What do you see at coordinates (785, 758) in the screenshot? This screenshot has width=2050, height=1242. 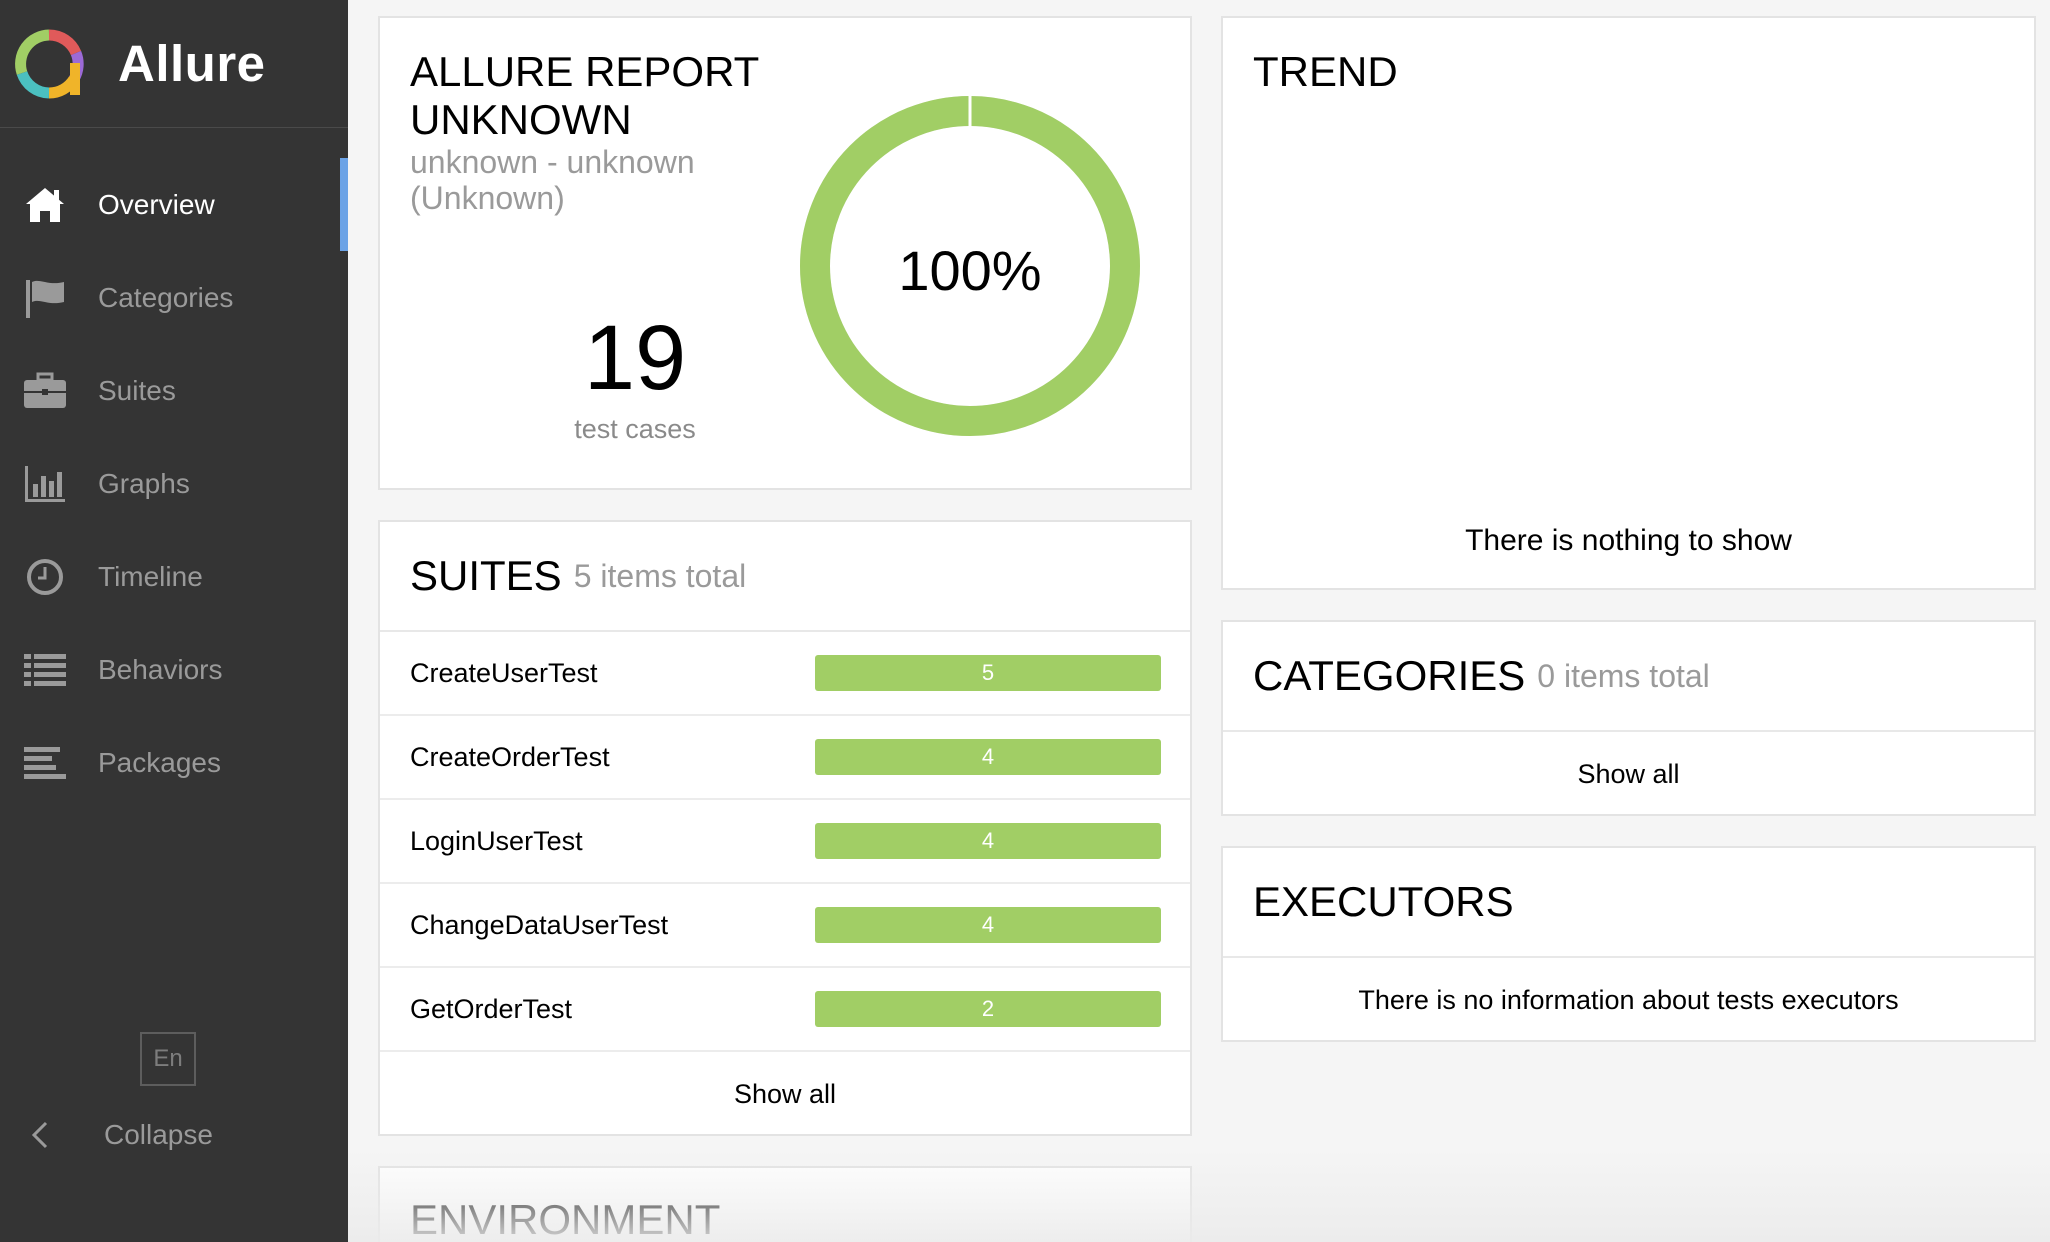 I see `suite-row: CreateOrderTest 4` at bounding box center [785, 758].